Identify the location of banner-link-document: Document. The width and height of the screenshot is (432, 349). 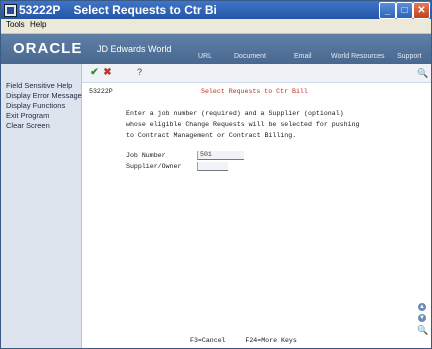
(250, 56).